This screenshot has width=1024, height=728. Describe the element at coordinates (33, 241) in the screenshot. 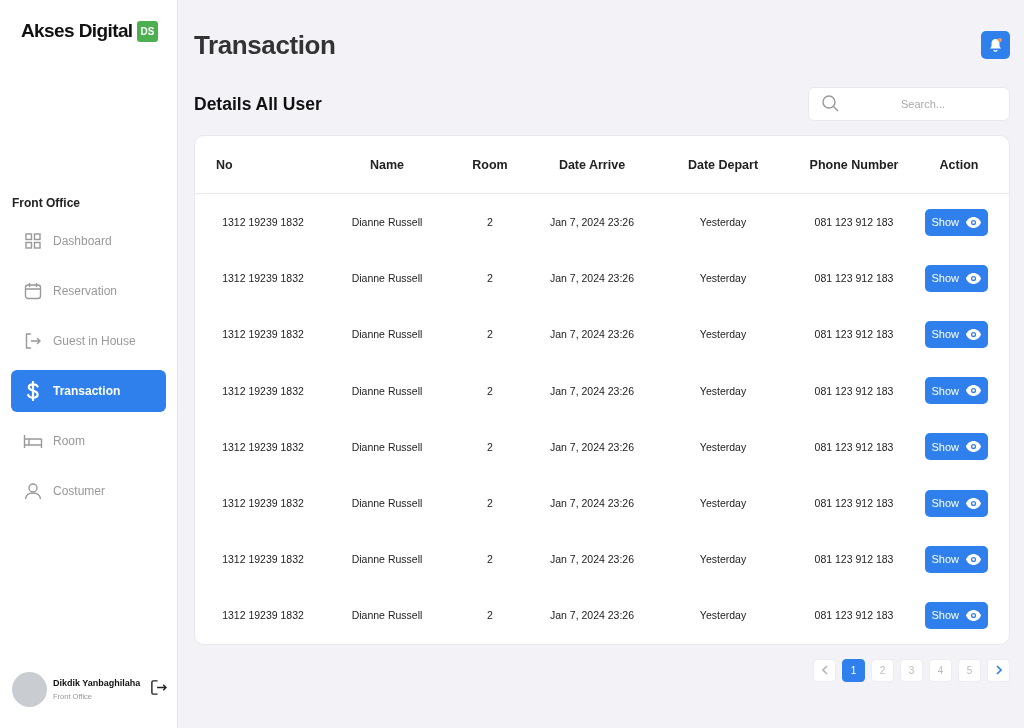

I see `grid-icon` at that location.